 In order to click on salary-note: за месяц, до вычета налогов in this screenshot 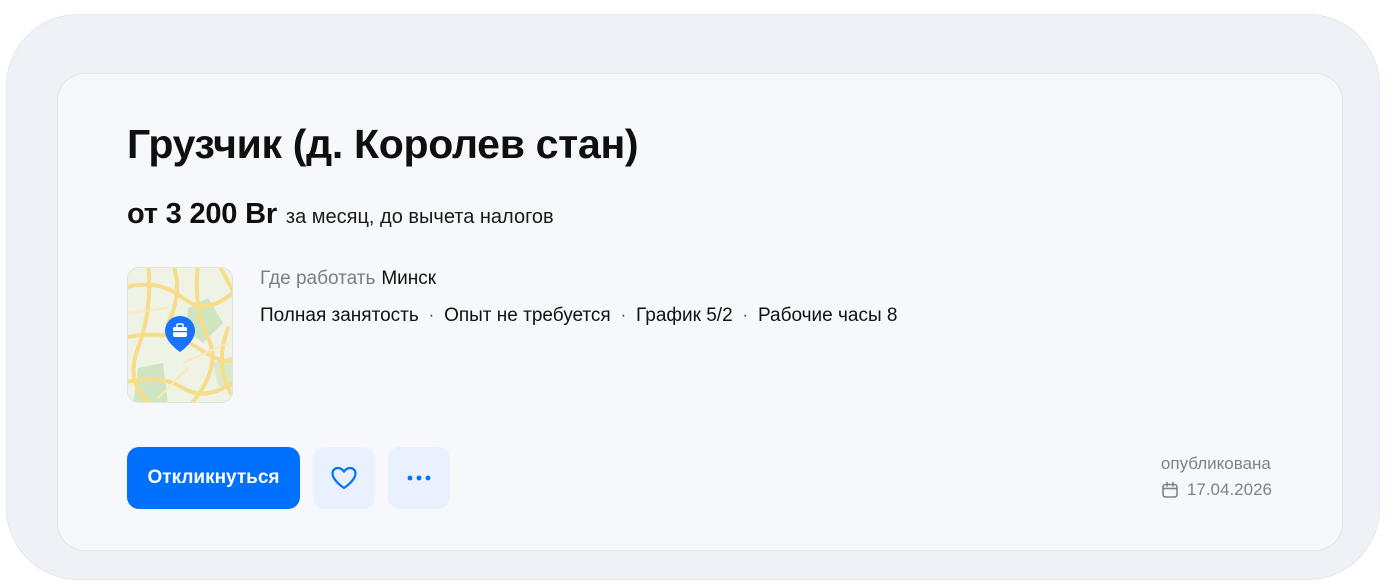, I will do `click(419, 217)`.